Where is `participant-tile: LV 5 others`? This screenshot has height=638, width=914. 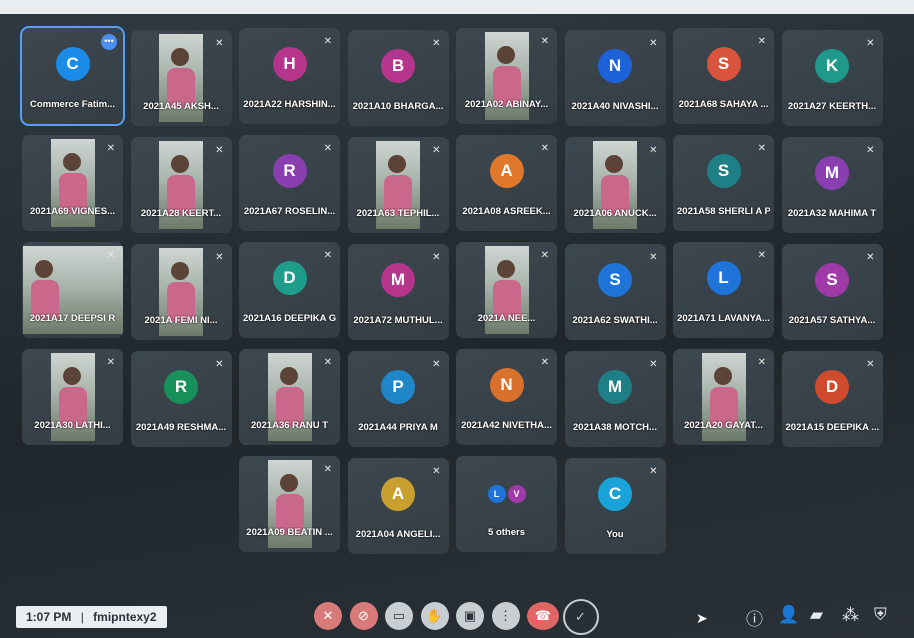
participant-tile: LV 5 others is located at coordinates (506, 504).